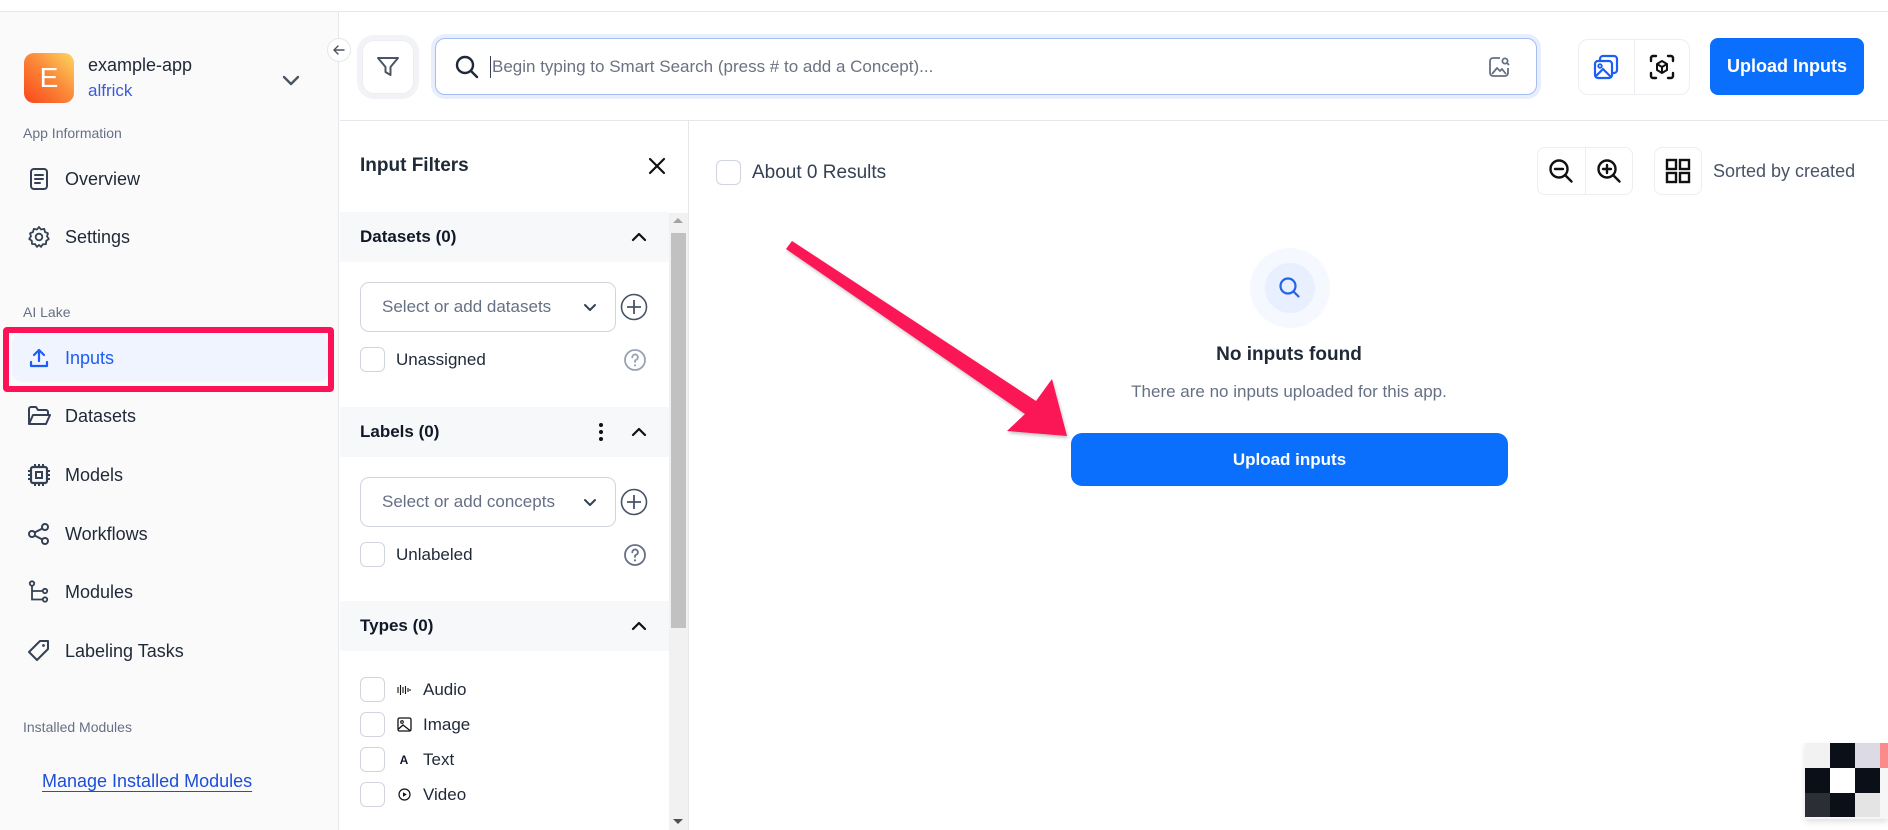 This screenshot has height=830, width=1888. I want to click on zoom-in-icon, so click(1609, 171).